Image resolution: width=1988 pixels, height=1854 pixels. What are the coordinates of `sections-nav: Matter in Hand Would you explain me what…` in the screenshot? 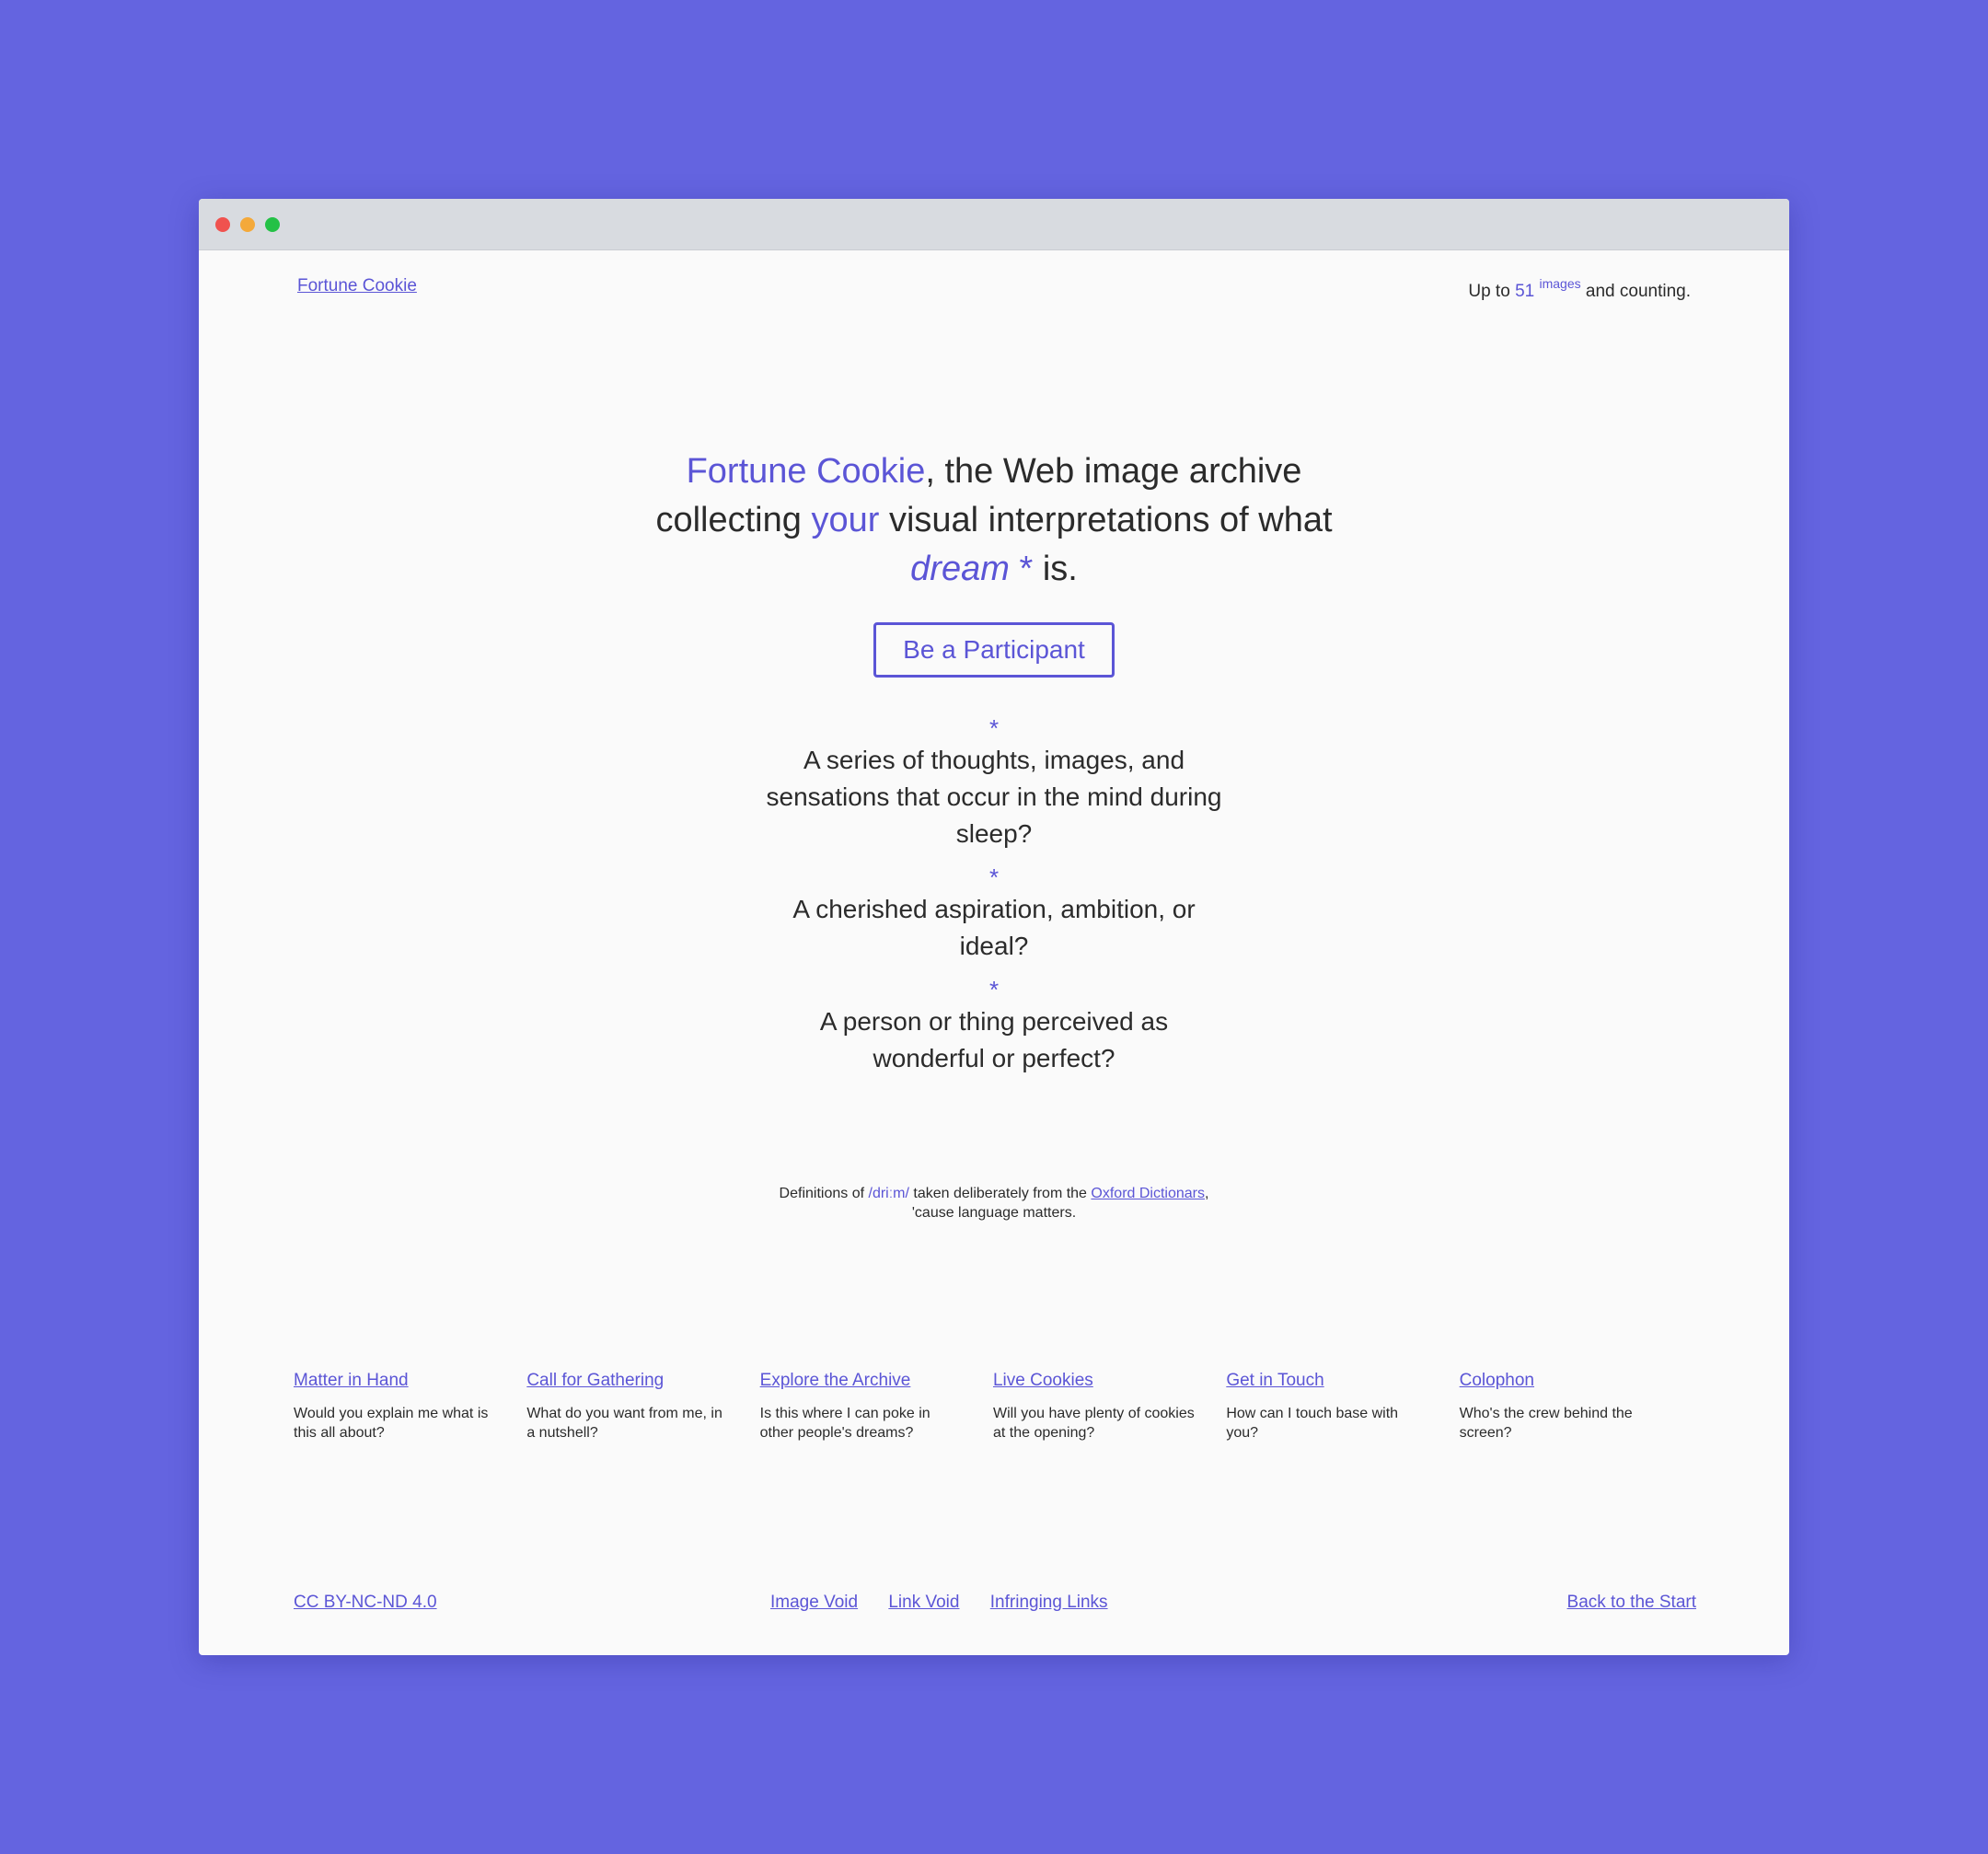 It's located at (993, 1406).